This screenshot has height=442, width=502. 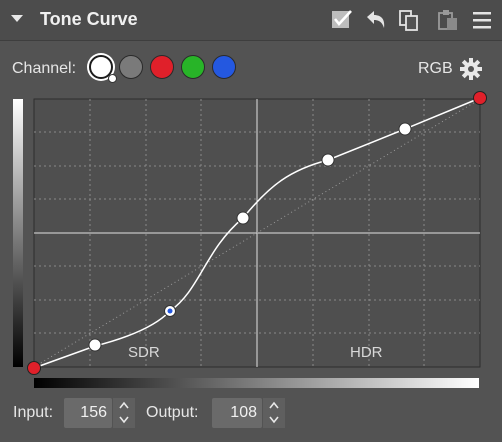 I want to click on selected-point-marker, so click(x=170, y=311).